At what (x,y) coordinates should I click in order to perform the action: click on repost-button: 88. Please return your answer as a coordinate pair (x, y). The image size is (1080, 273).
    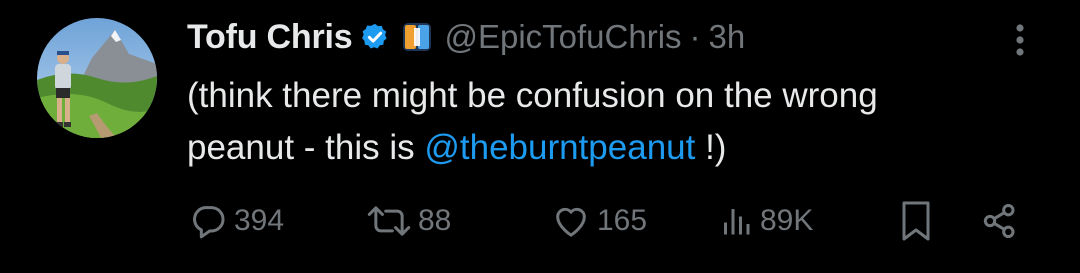
    Looking at the image, I should click on (408, 221).